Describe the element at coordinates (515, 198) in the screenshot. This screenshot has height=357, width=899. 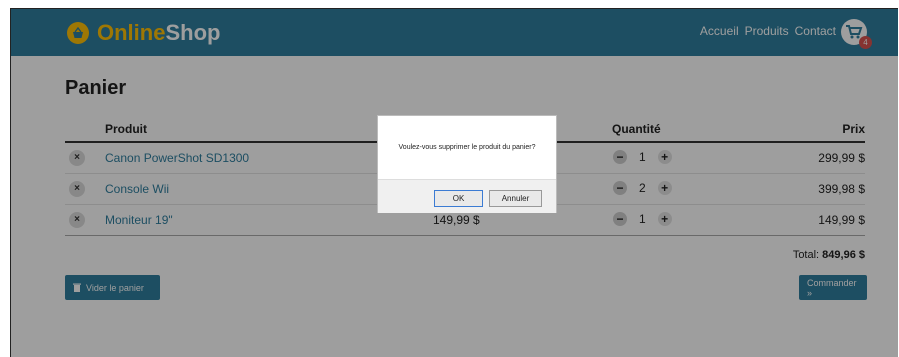
I see `cancel-button: Annuler` at that location.